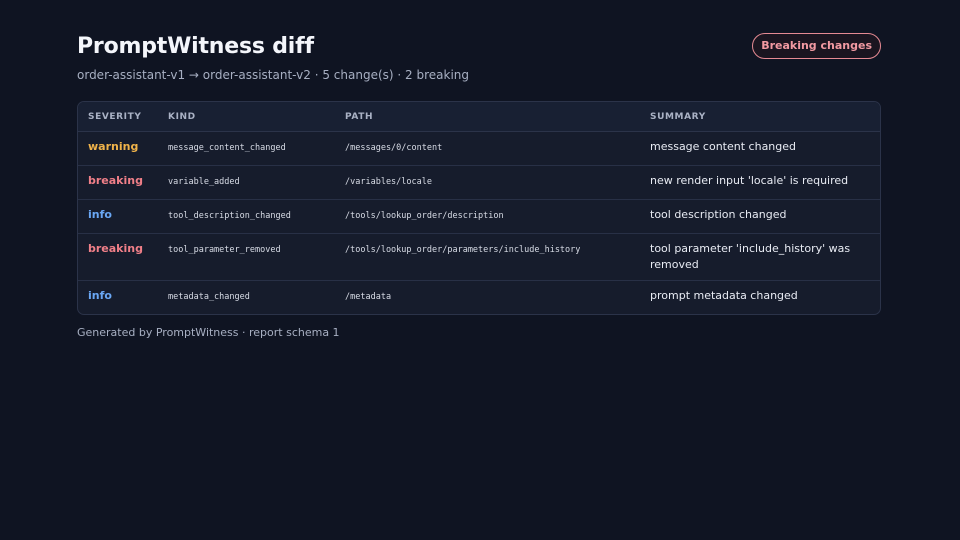 The width and height of the screenshot is (960, 540). I want to click on change-kind: tool_parameter_removed, so click(224, 250).